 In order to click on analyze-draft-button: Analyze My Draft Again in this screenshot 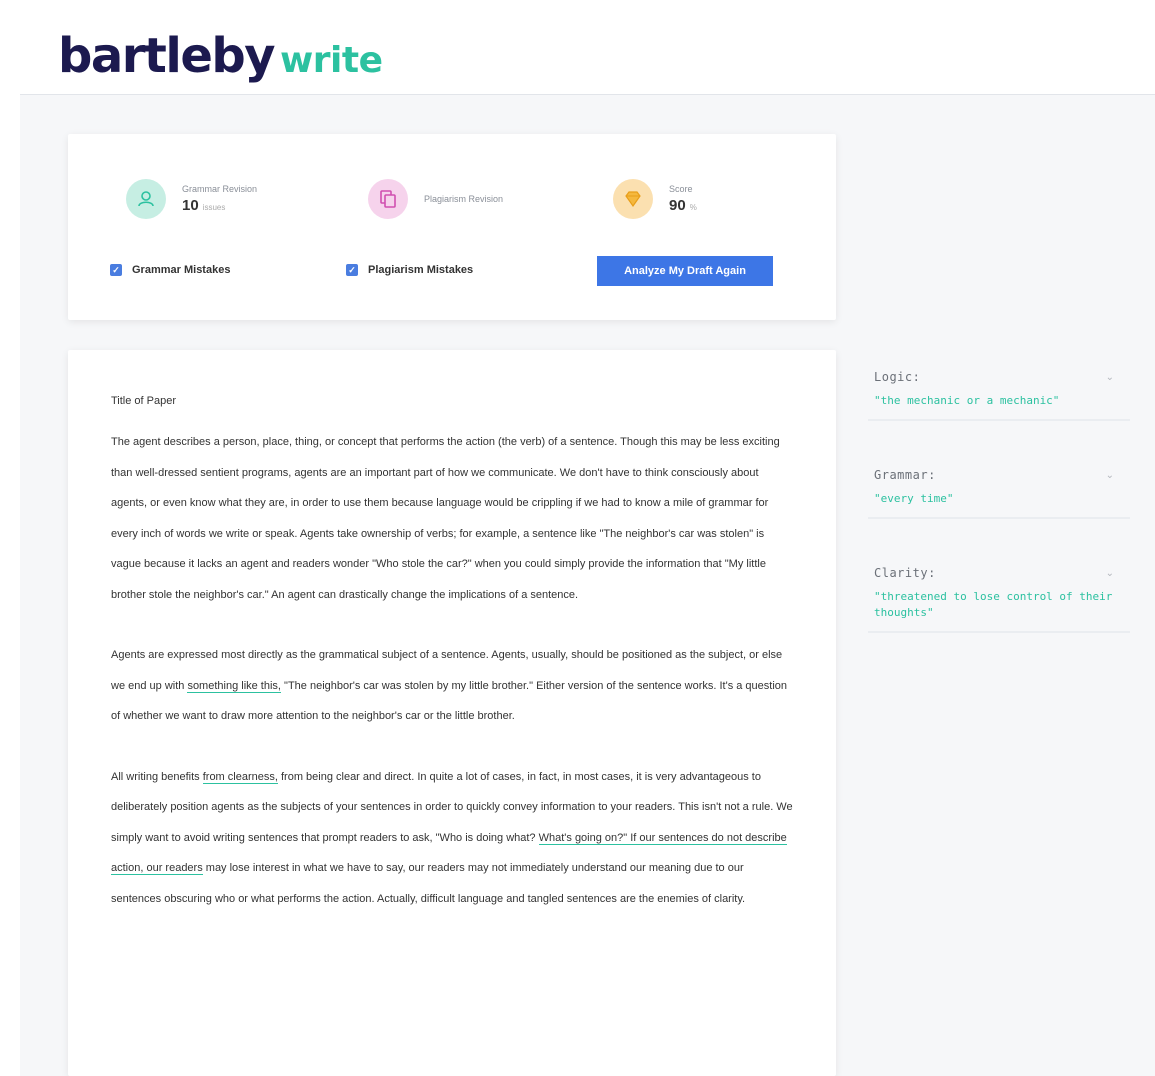, I will do `click(685, 271)`.